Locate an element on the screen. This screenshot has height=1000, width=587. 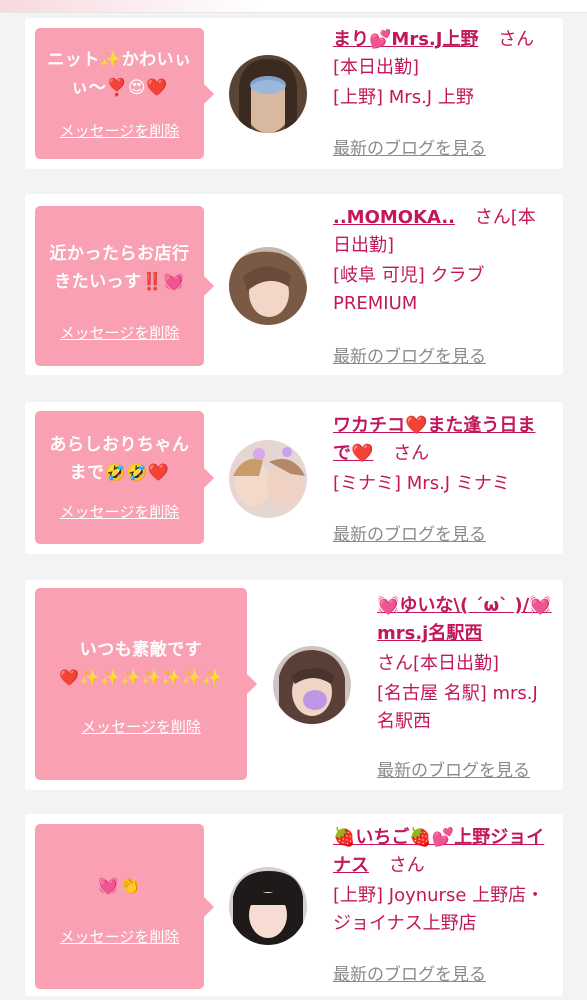
member-name-link: ワカチコ❤️また逢う日まで❤️ is located at coordinates (434, 439).